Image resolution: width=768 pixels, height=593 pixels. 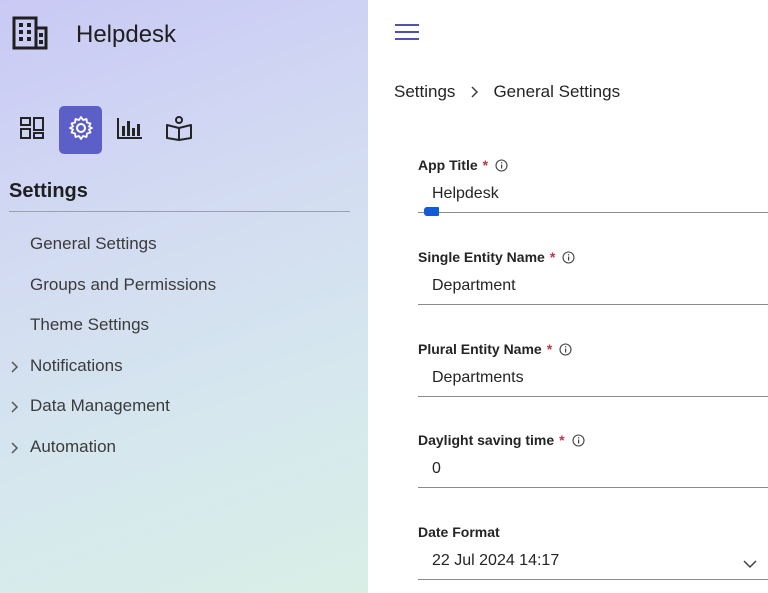 What do you see at coordinates (593, 186) in the screenshot?
I see `app-title-field: App Title * Helpdesk` at bounding box center [593, 186].